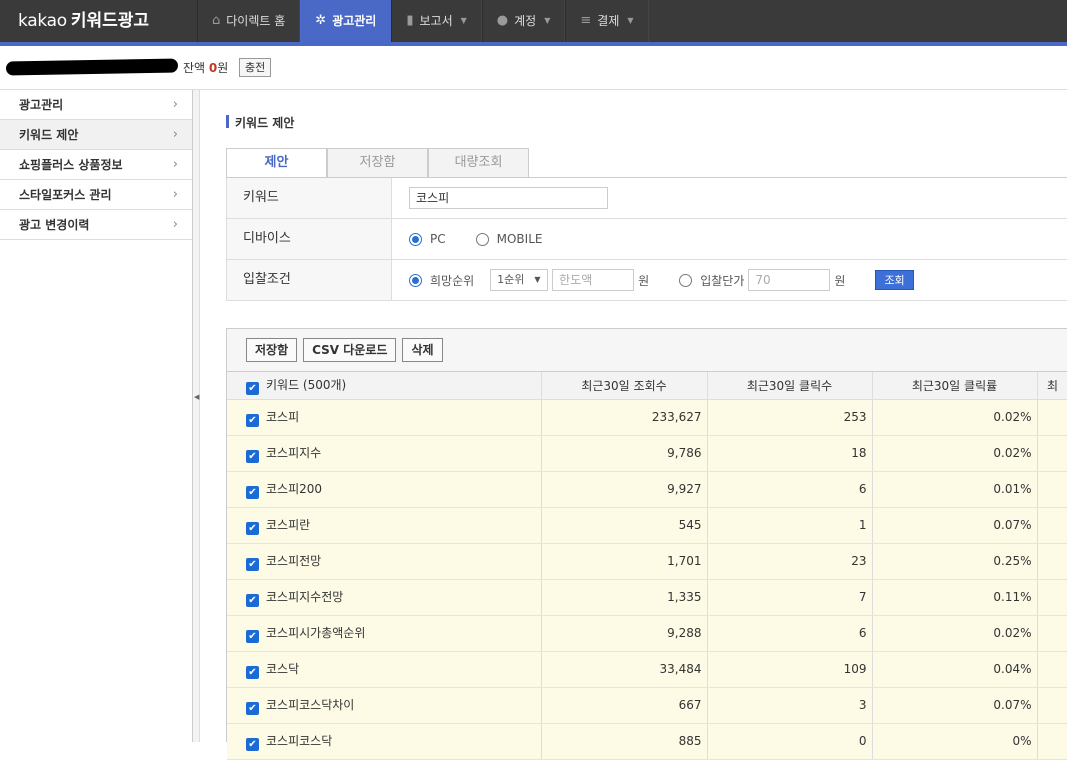 This screenshot has width=1067, height=760. What do you see at coordinates (789, 280) in the screenshot?
I see `bid-price-input: 70` at bounding box center [789, 280].